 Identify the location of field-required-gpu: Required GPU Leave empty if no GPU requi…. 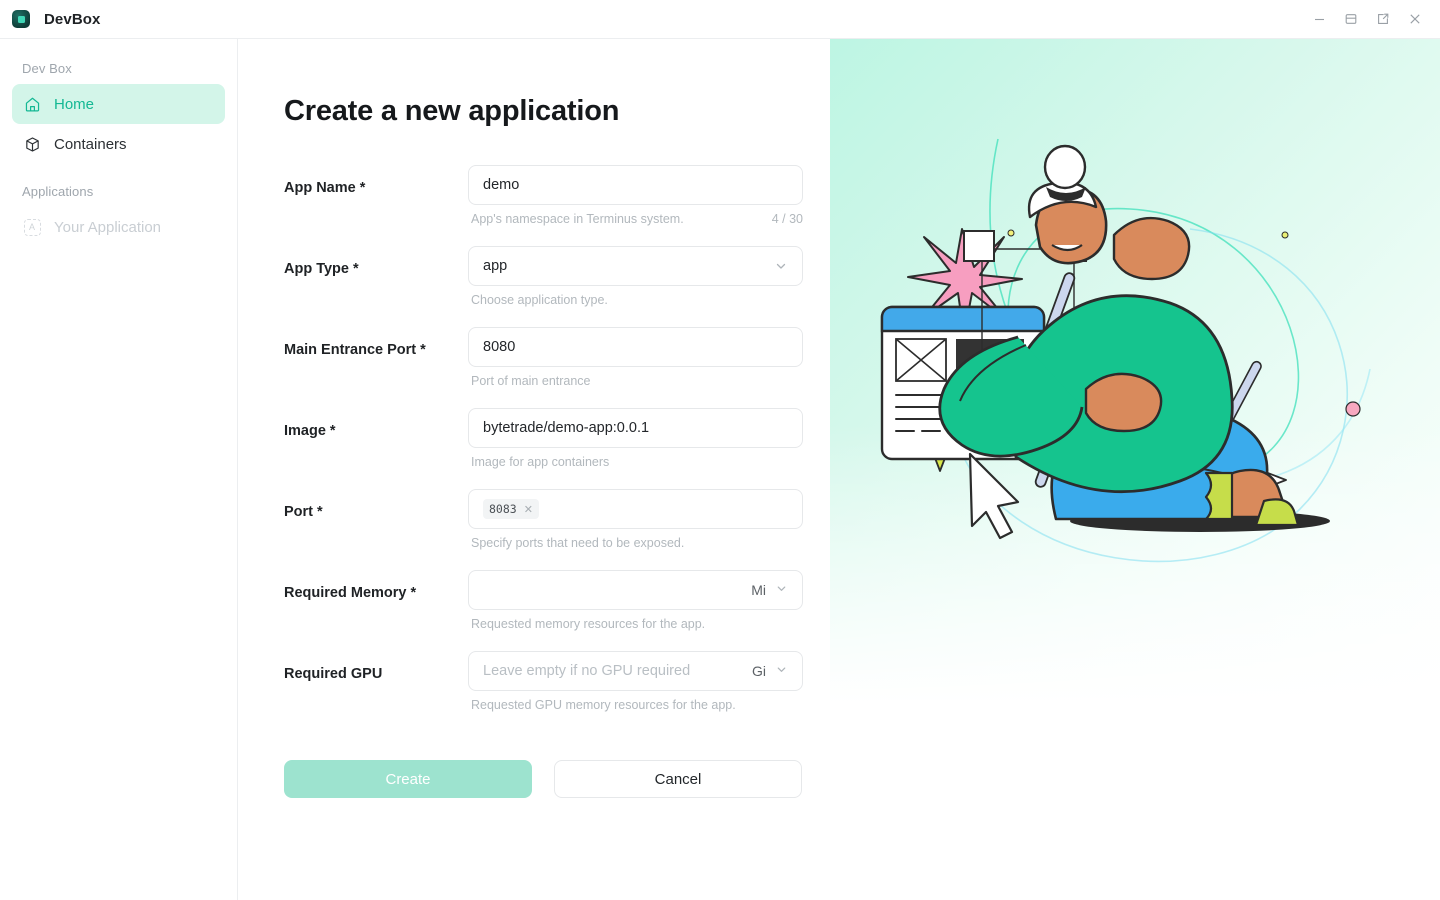
(544, 681).